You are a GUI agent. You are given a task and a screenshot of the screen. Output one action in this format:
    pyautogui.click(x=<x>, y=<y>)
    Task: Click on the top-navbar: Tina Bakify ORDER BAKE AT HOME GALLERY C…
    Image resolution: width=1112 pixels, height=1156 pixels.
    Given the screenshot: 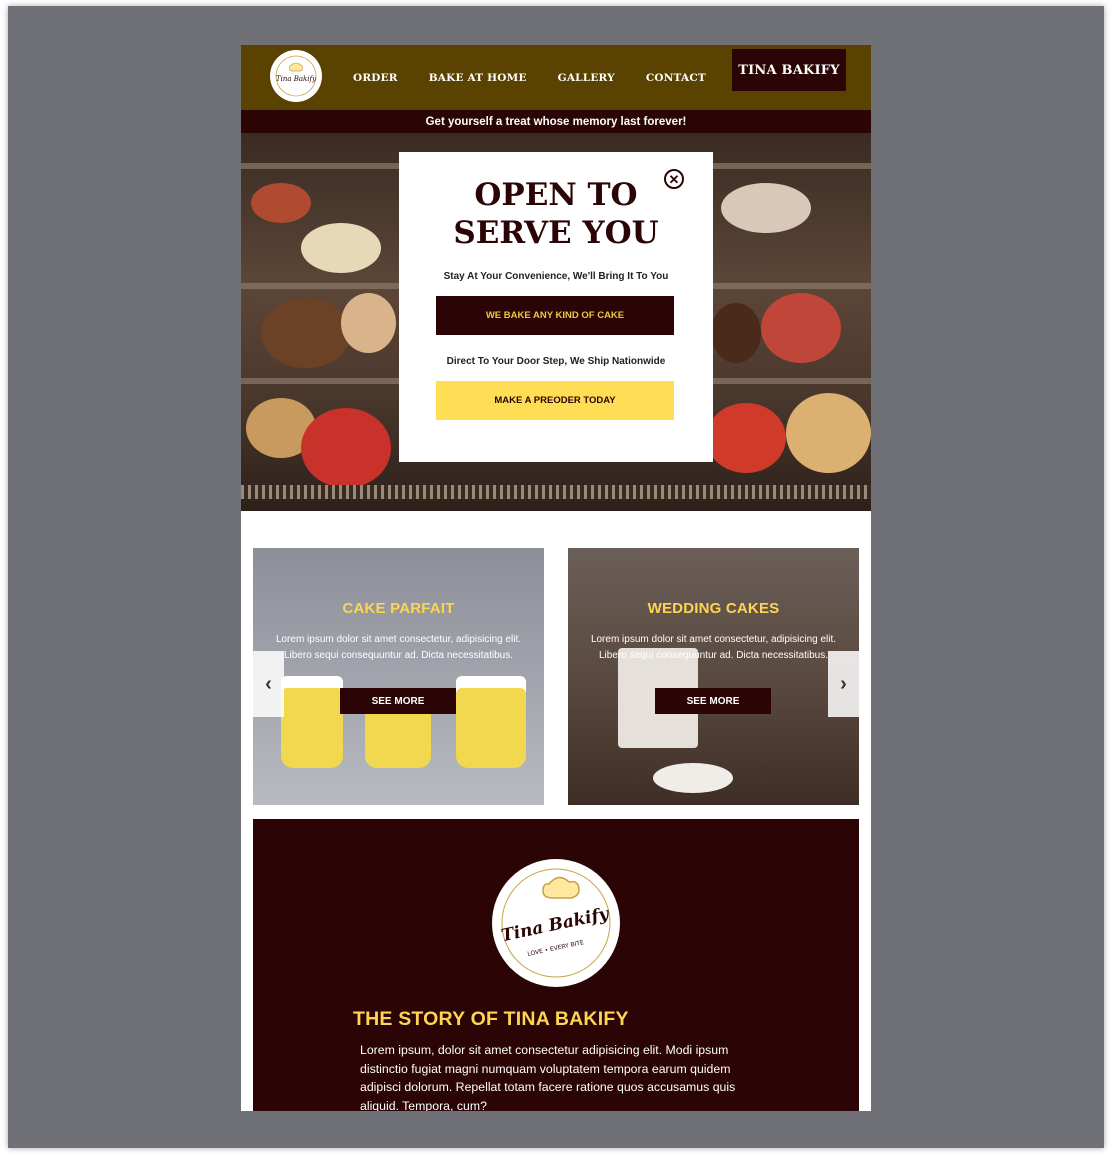 What is the action you would take?
    pyautogui.click(x=556, y=77)
    